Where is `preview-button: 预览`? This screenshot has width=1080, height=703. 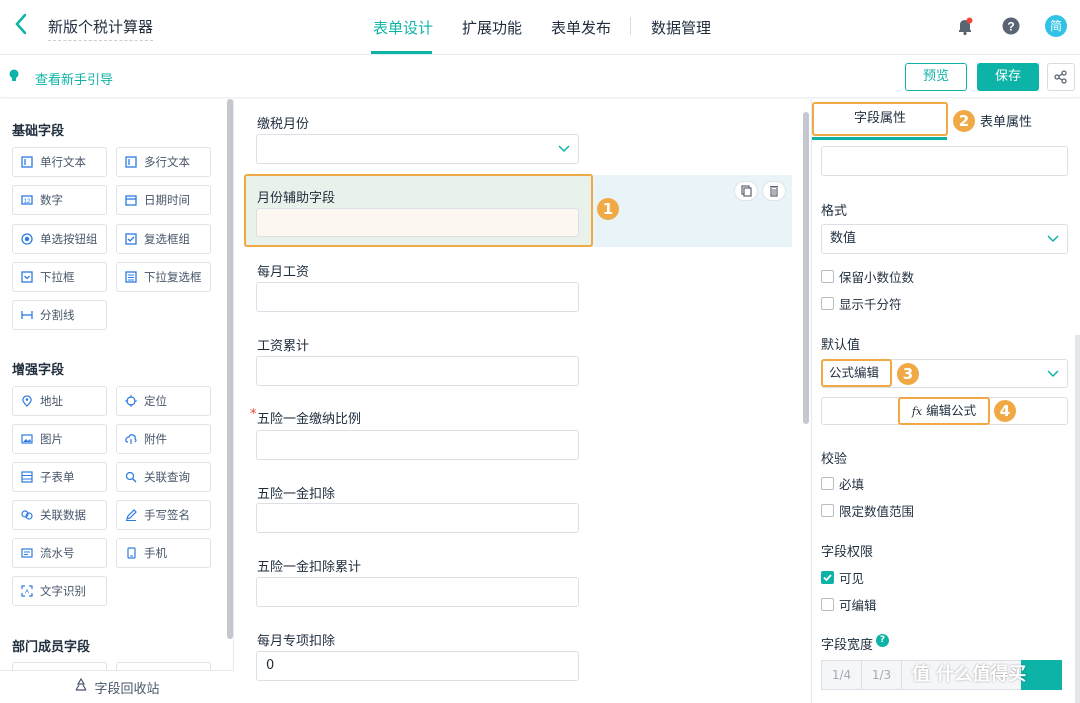 preview-button: 预览 is located at coordinates (936, 77).